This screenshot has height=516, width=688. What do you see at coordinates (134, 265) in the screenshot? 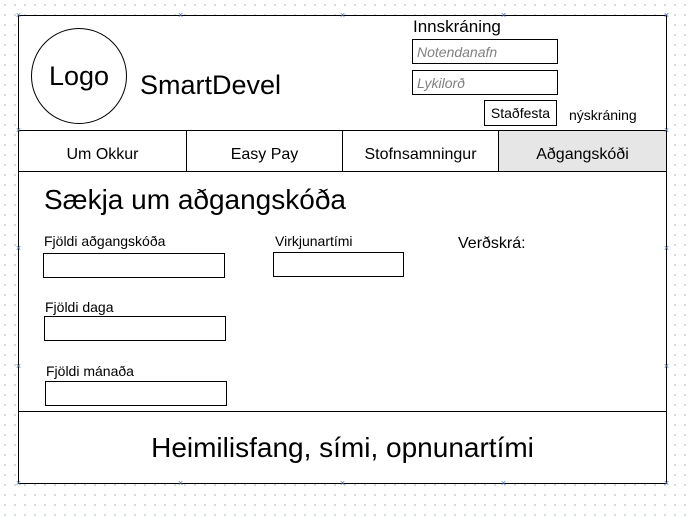
I see `access-code-count-input` at bounding box center [134, 265].